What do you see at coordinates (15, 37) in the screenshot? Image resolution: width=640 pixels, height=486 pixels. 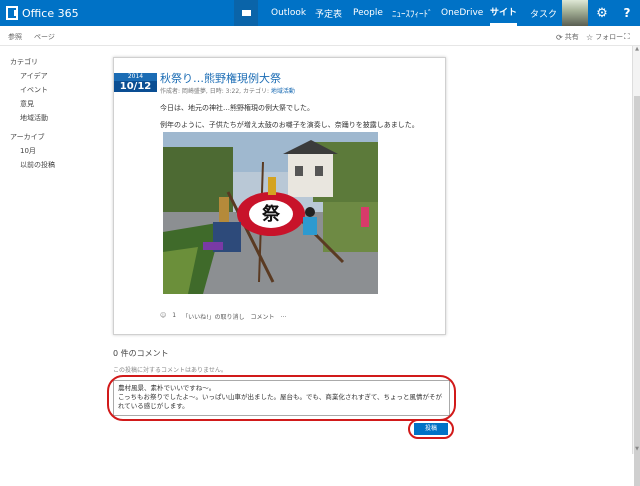 I see `tab-browse: 参照` at bounding box center [15, 37].